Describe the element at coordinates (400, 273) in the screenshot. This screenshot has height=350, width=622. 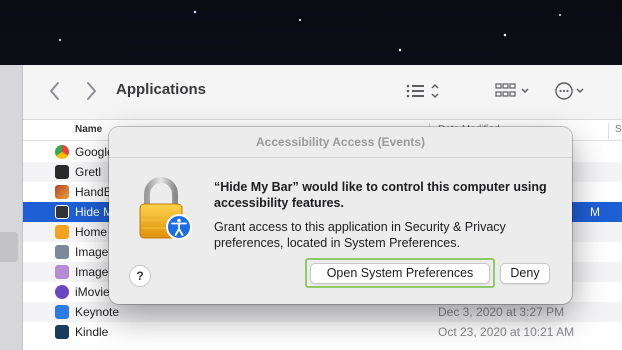
I see `open-system-preferences-button: Open System Preferences` at that location.